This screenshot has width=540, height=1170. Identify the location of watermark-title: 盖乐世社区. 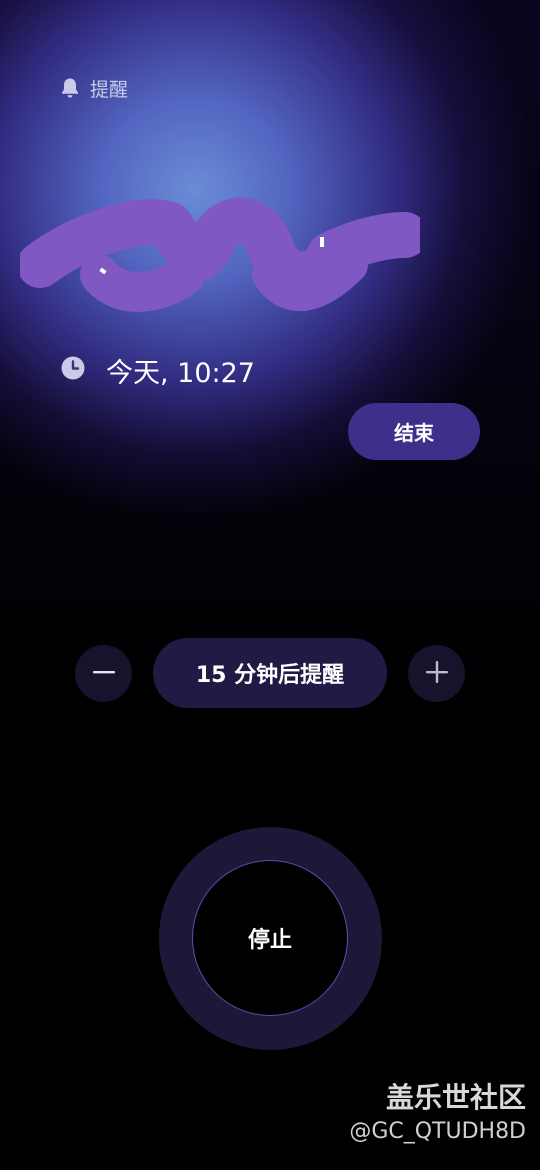
(455, 1097).